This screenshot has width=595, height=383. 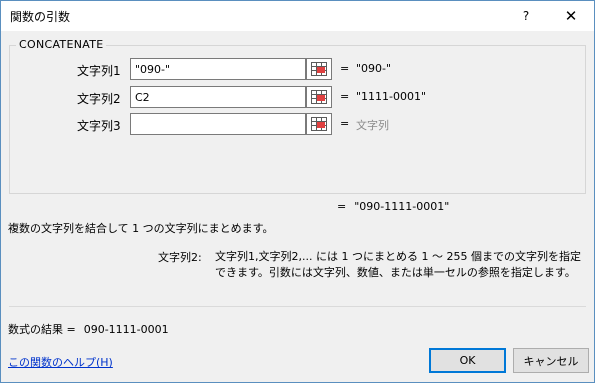 I want to click on function-help-link: この関数のヘルプ(H), so click(x=60, y=362).